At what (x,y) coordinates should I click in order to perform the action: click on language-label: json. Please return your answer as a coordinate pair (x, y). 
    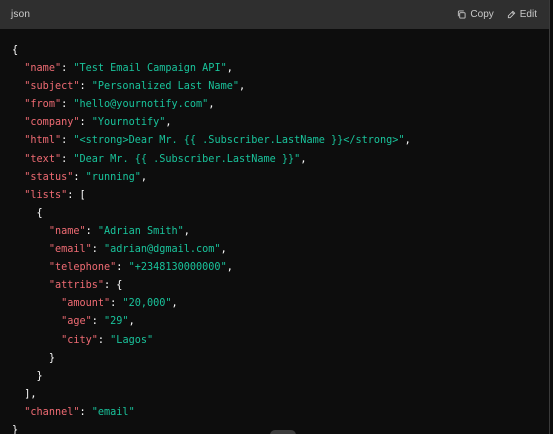
    Looking at the image, I should click on (21, 14).